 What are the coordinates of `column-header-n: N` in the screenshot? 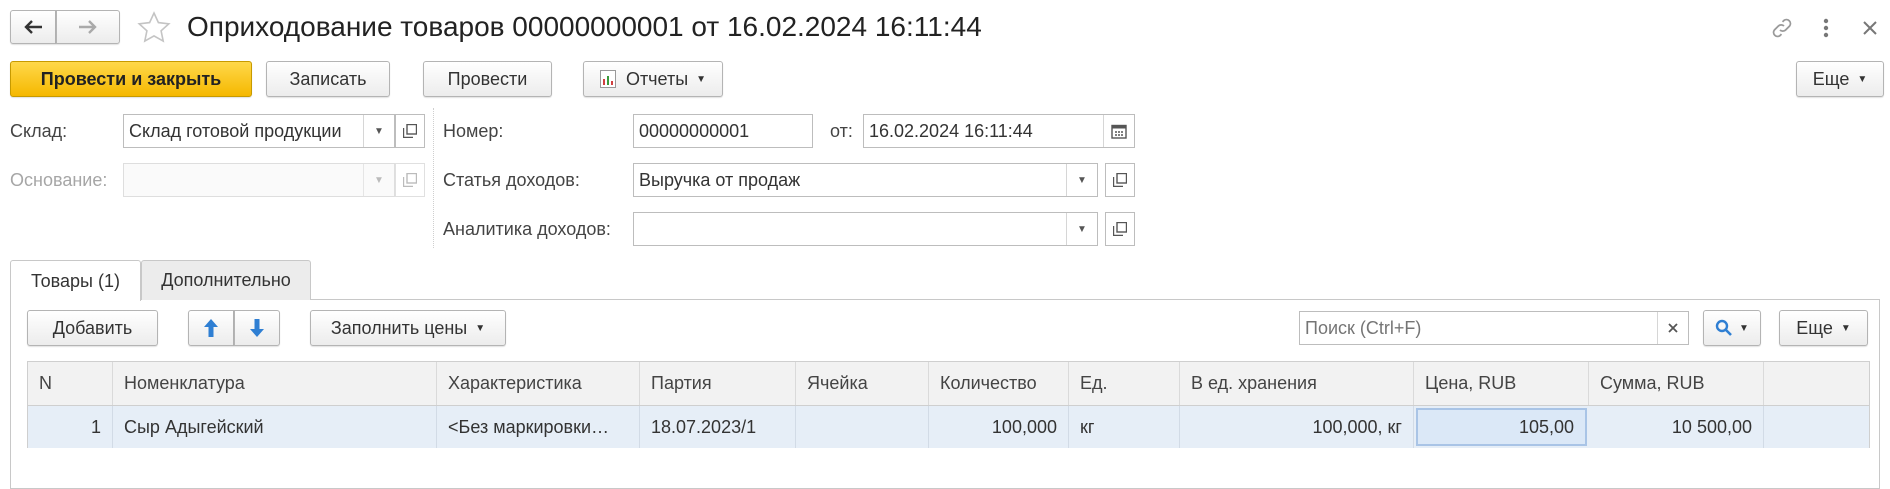 It's located at (70, 383).